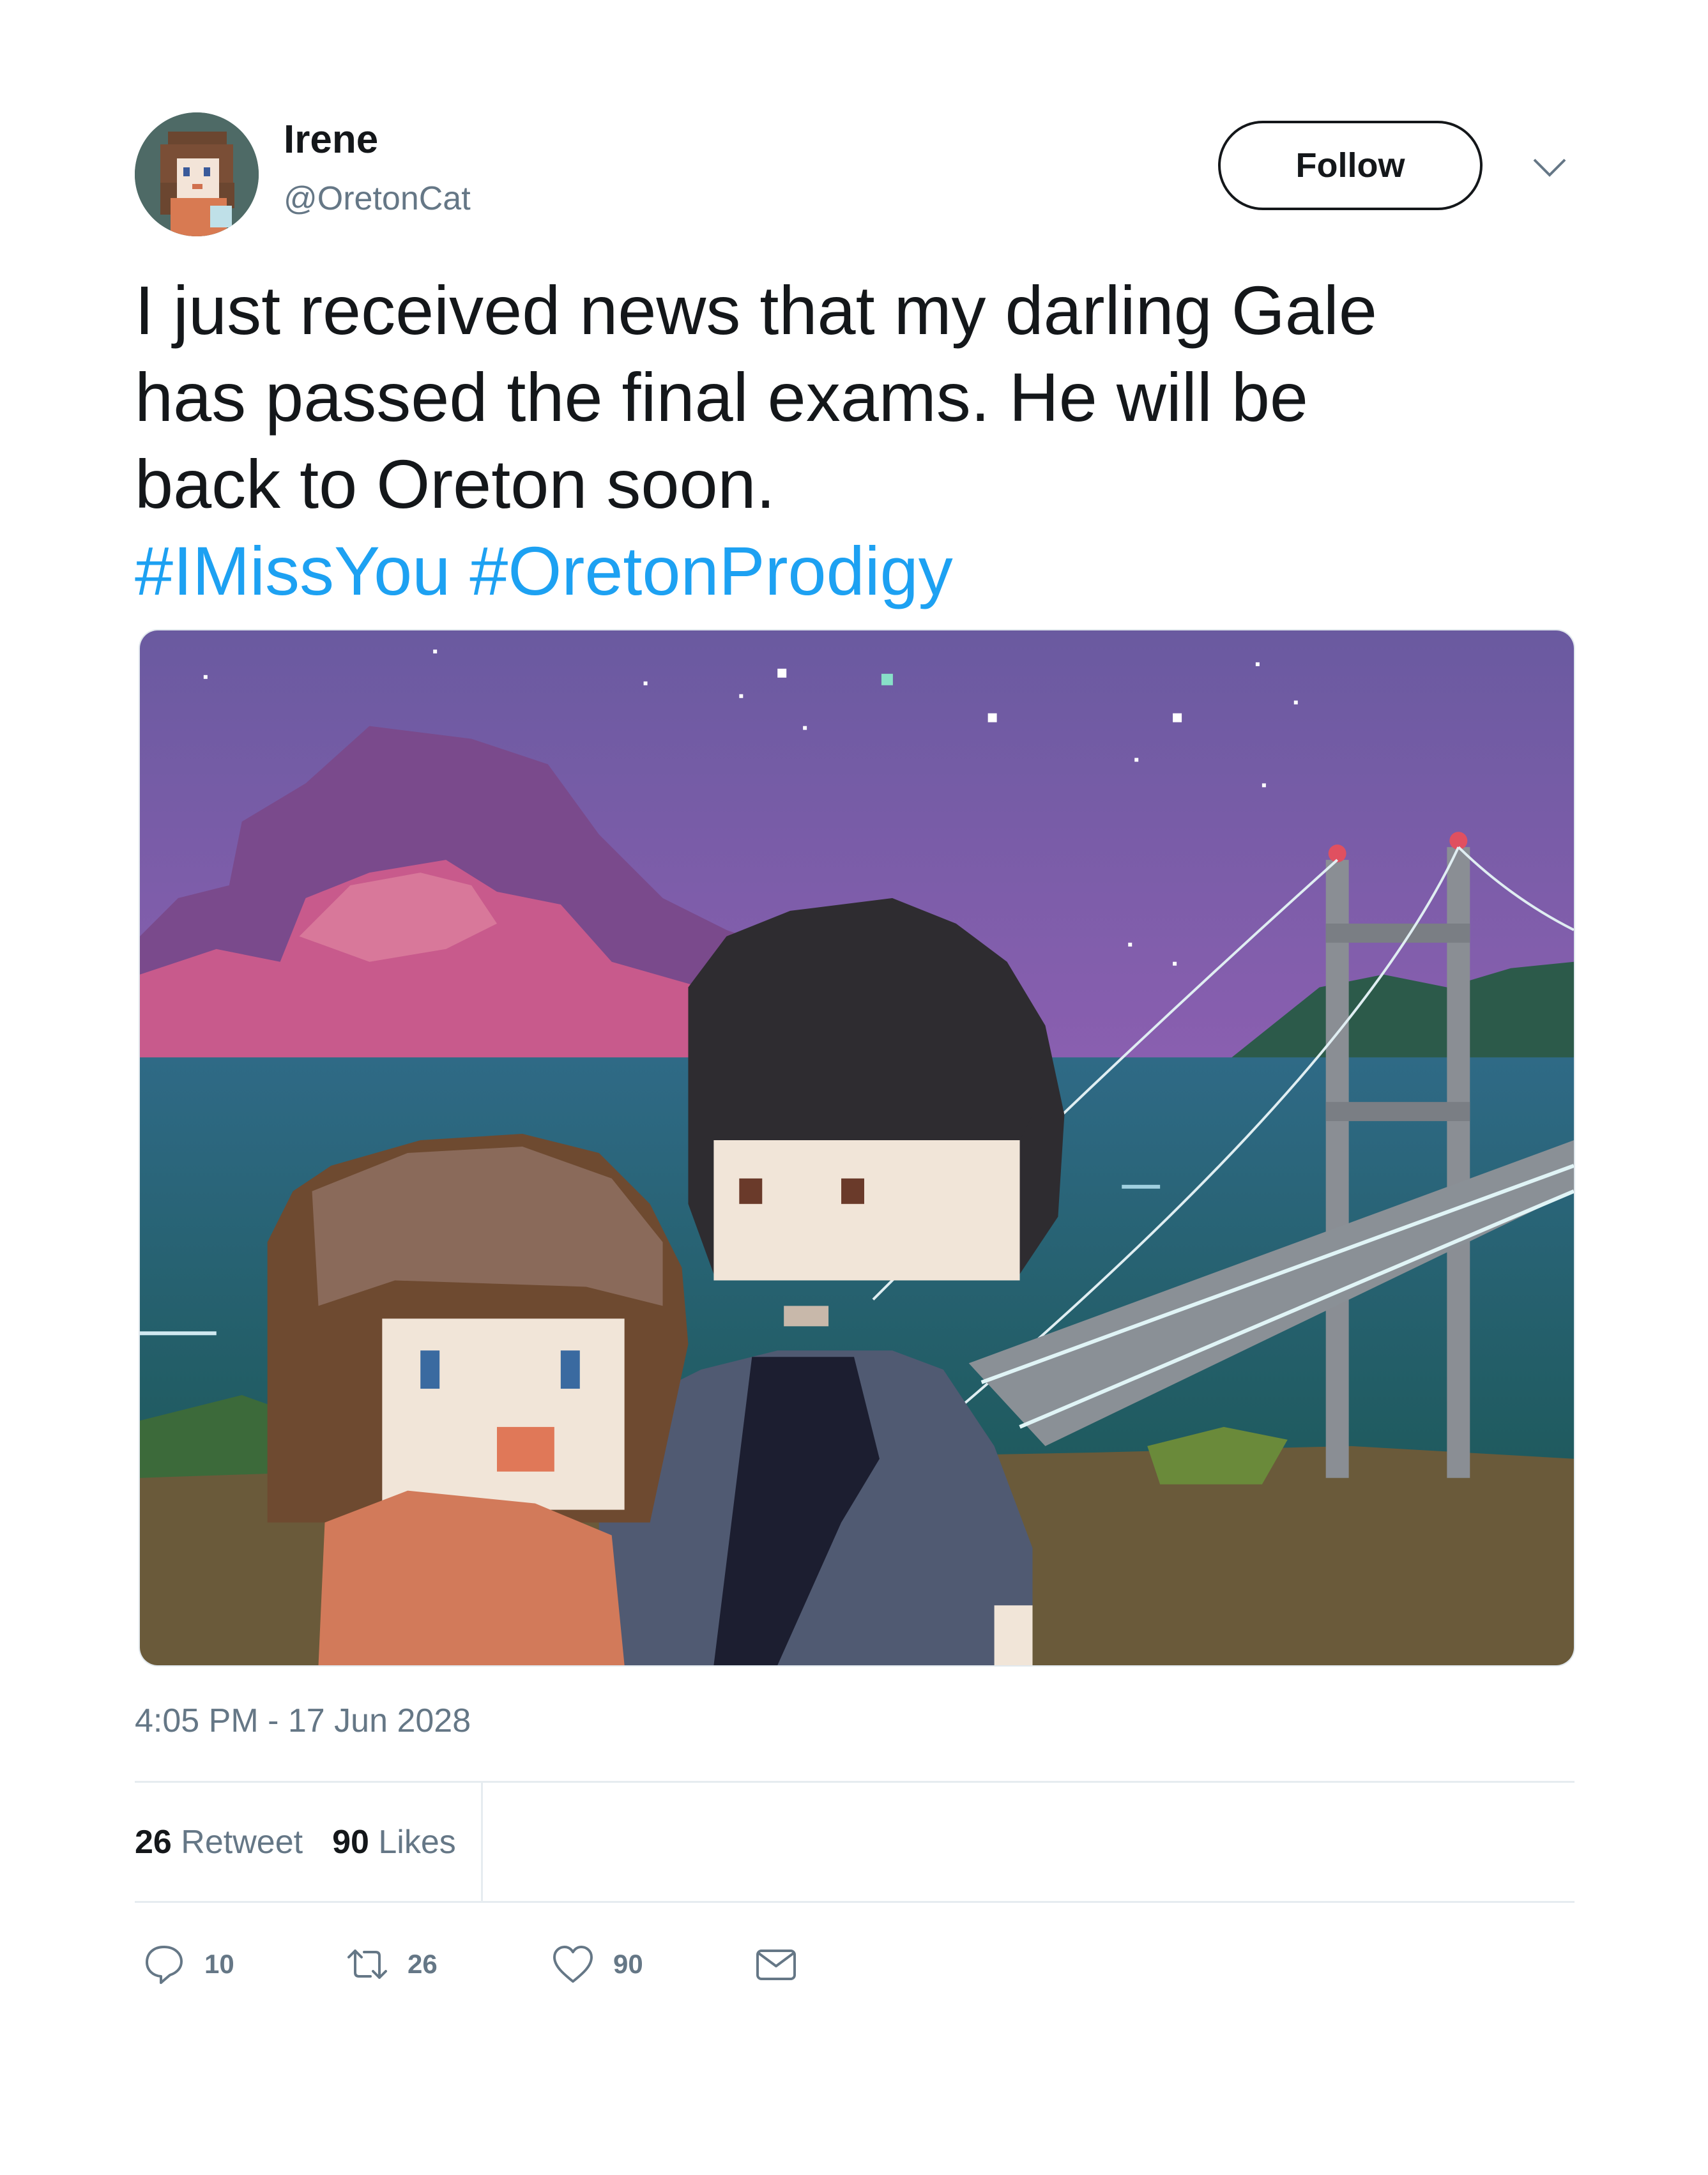 The height and width of the screenshot is (2175, 1708). I want to click on reply-icon, so click(164, 1965).